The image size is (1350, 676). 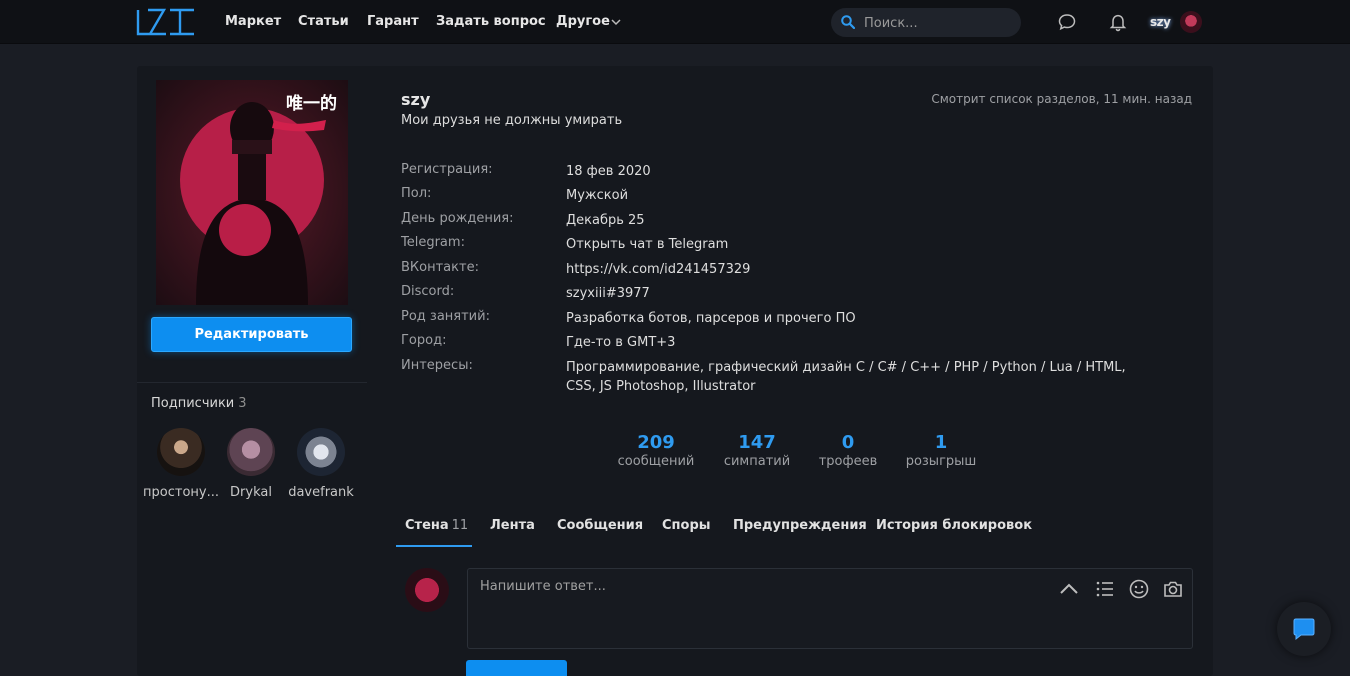 What do you see at coordinates (445, 316) in the screenshot?
I see `info-label: Род занятий:` at bounding box center [445, 316].